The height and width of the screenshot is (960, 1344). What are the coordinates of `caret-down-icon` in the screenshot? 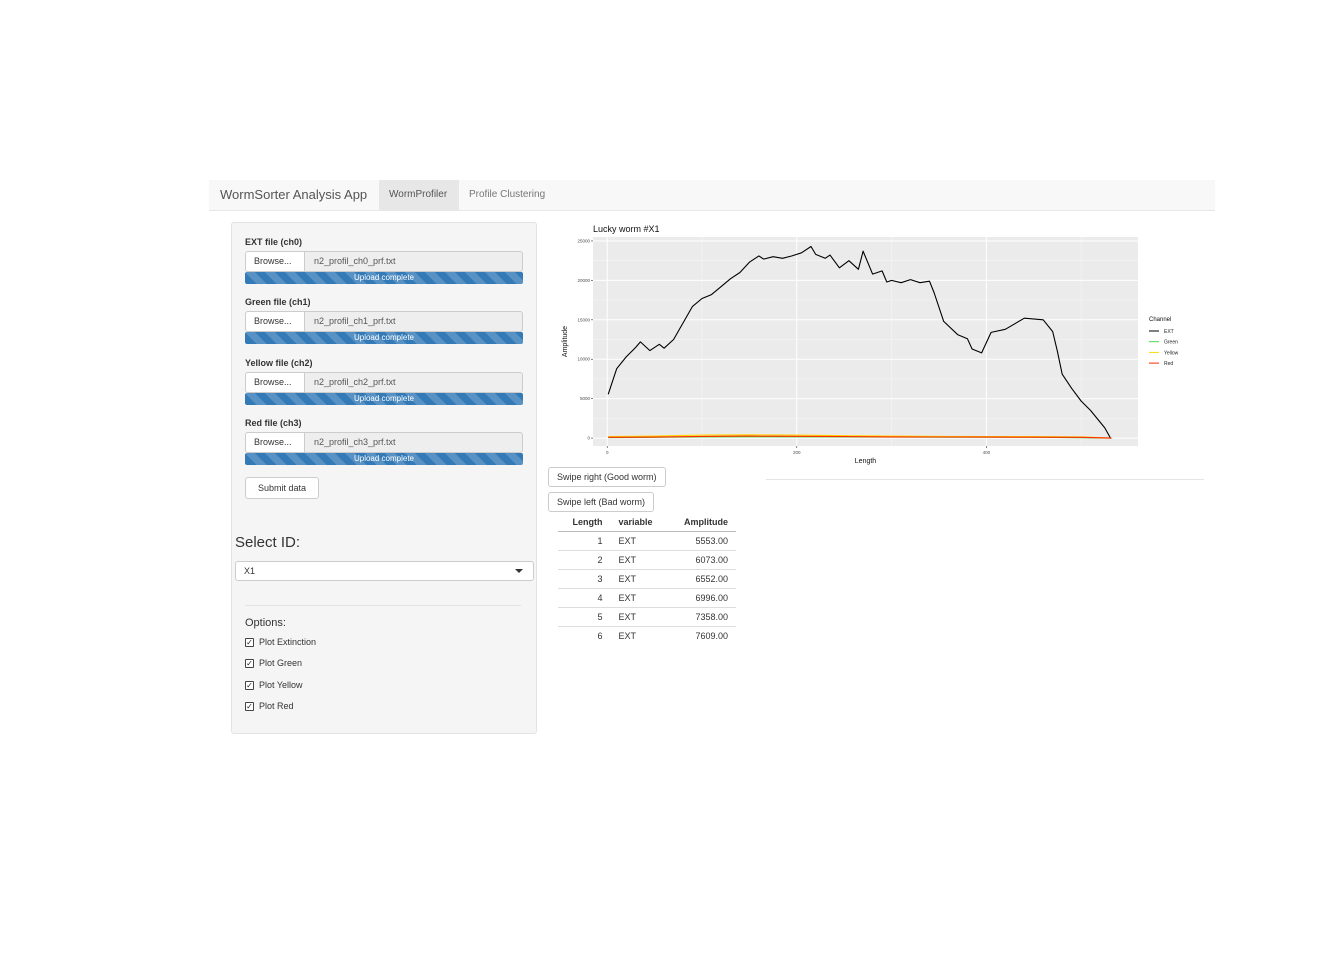 It's located at (519, 571).